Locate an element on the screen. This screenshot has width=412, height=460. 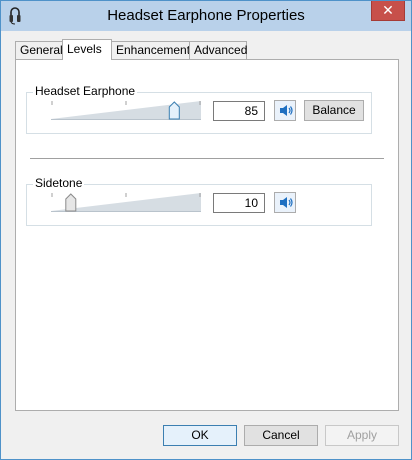
ok-button: OK is located at coordinates (200, 435).